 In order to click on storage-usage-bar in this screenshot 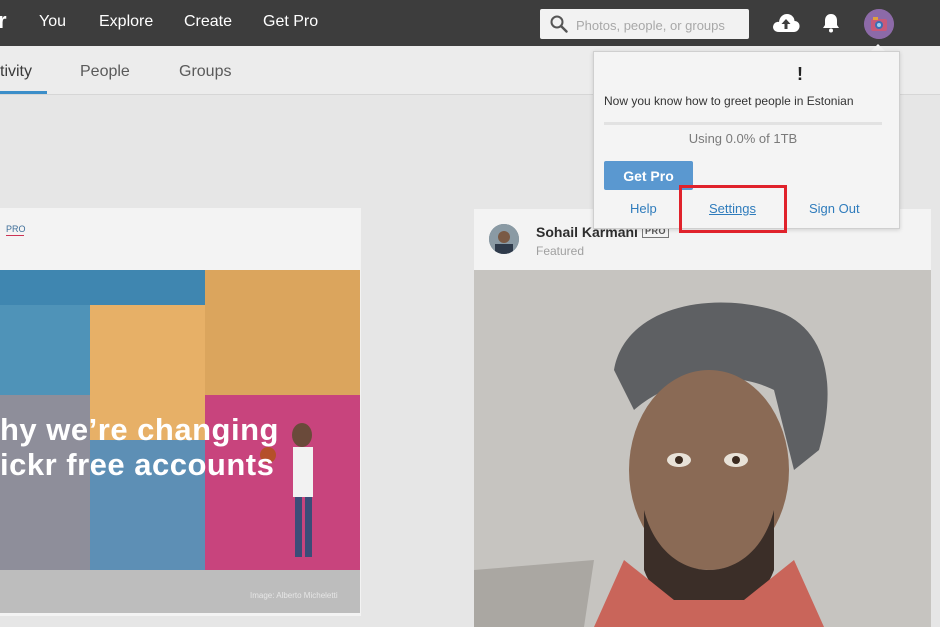, I will do `click(743, 123)`.